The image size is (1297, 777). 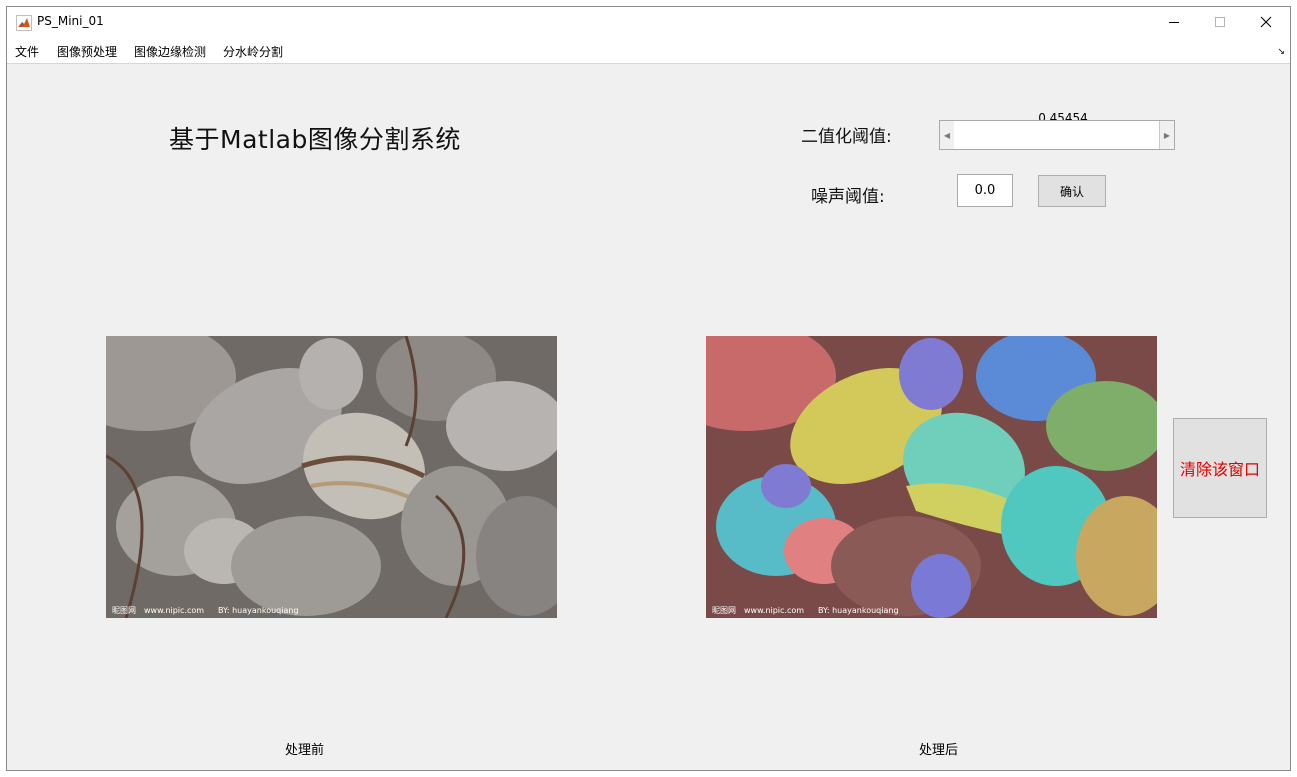 What do you see at coordinates (331, 477) in the screenshot?
I see `original-image: 昵图网 www.nipic.com BY: huayankouqiang` at bounding box center [331, 477].